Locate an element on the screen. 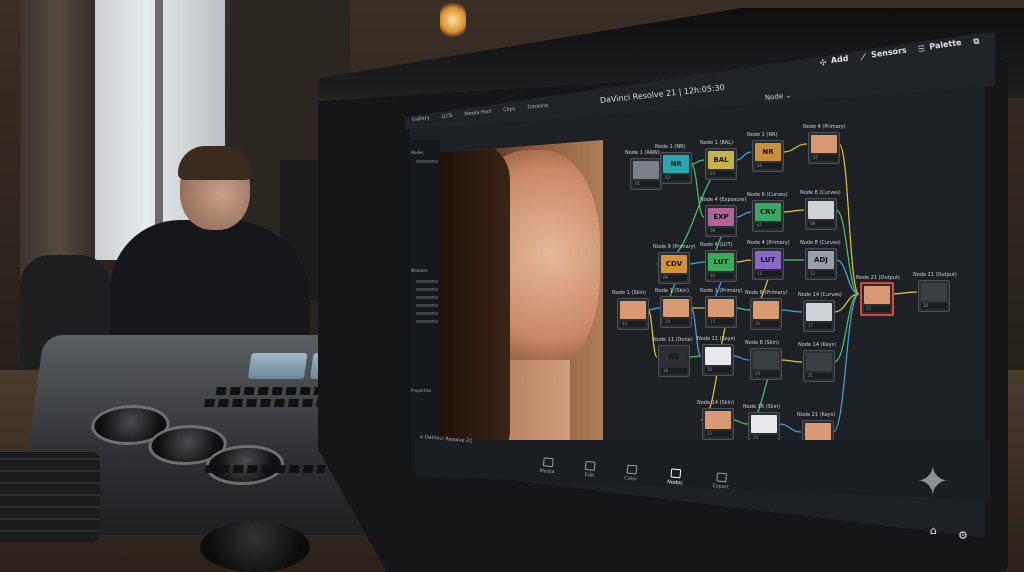 This screenshot has width=1024, height=572. node-18: Node 11 (Done) NS 18 is located at coordinates (673, 357).